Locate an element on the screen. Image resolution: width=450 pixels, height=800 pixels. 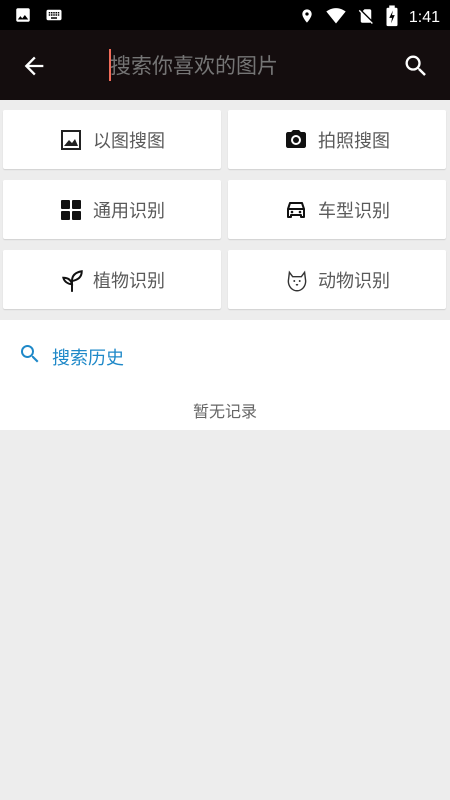
search-history-panel: 搜索历史 暂无记录 is located at coordinates (225, 375).